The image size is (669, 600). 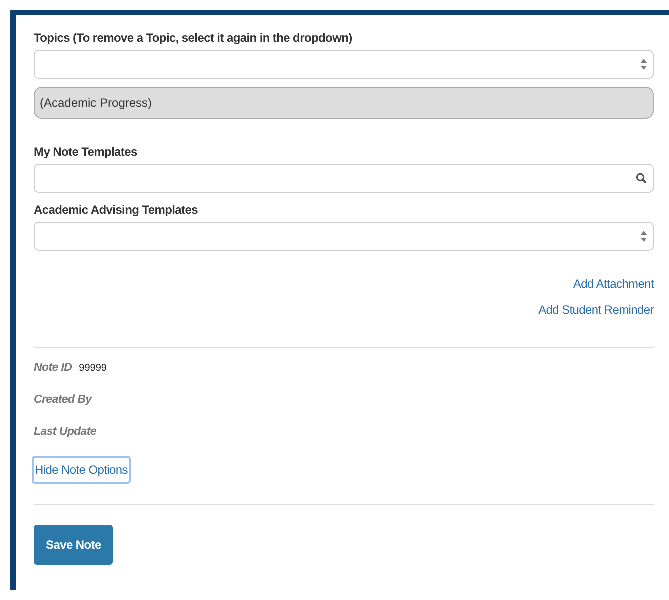 I want to click on meta-label: Last Update, so click(x=65, y=432).